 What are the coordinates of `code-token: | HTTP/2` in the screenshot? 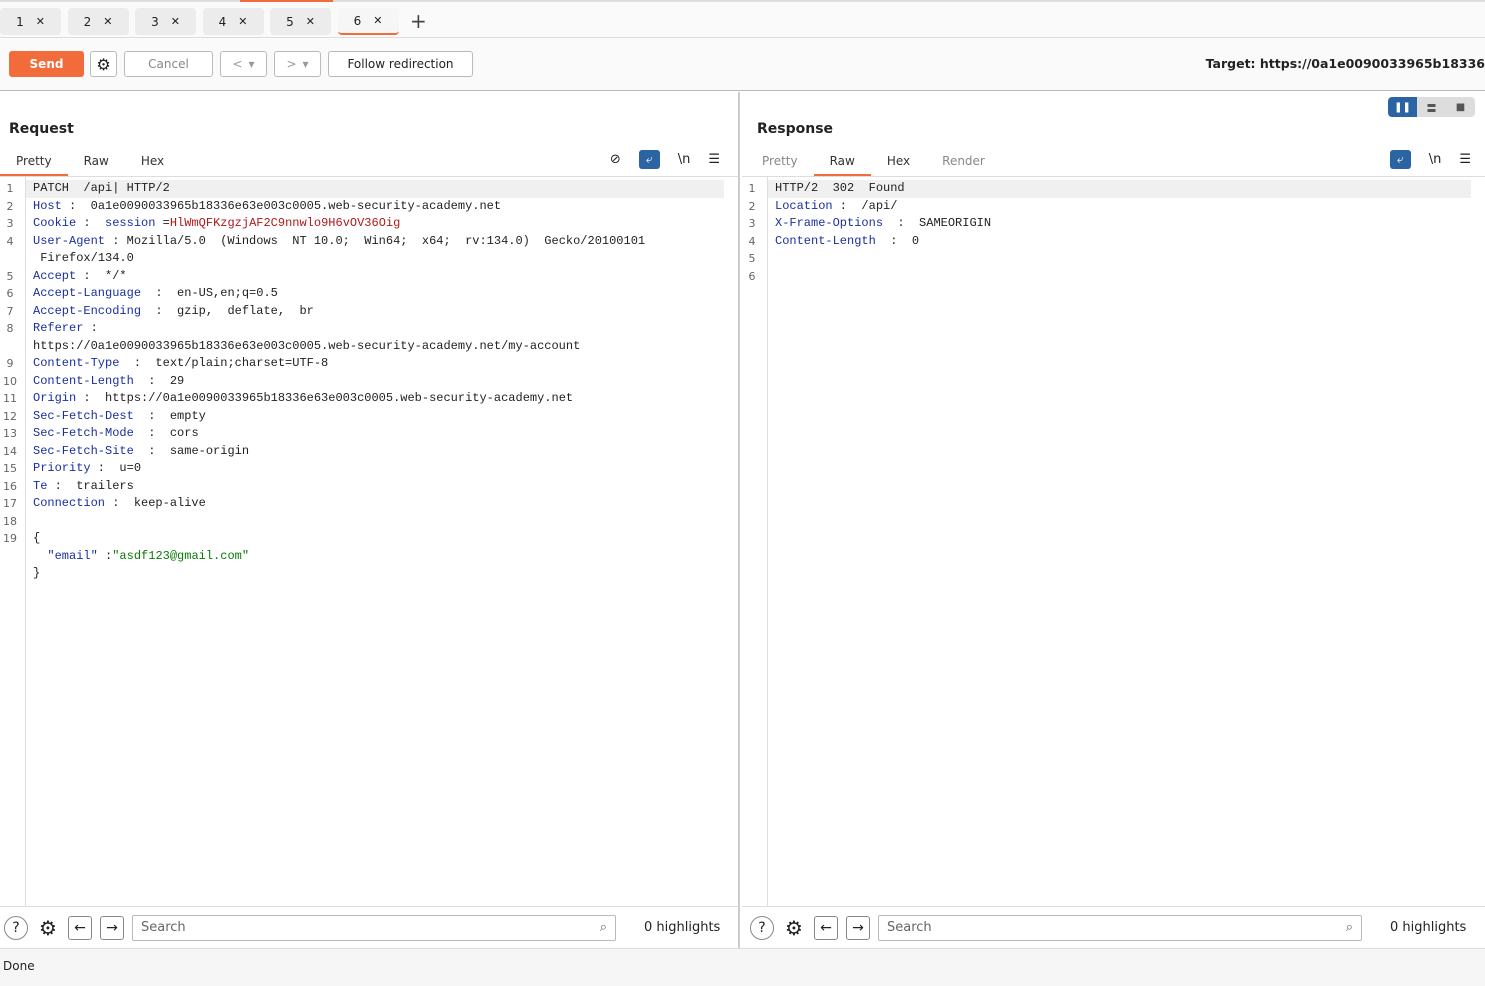 It's located at (141, 188).